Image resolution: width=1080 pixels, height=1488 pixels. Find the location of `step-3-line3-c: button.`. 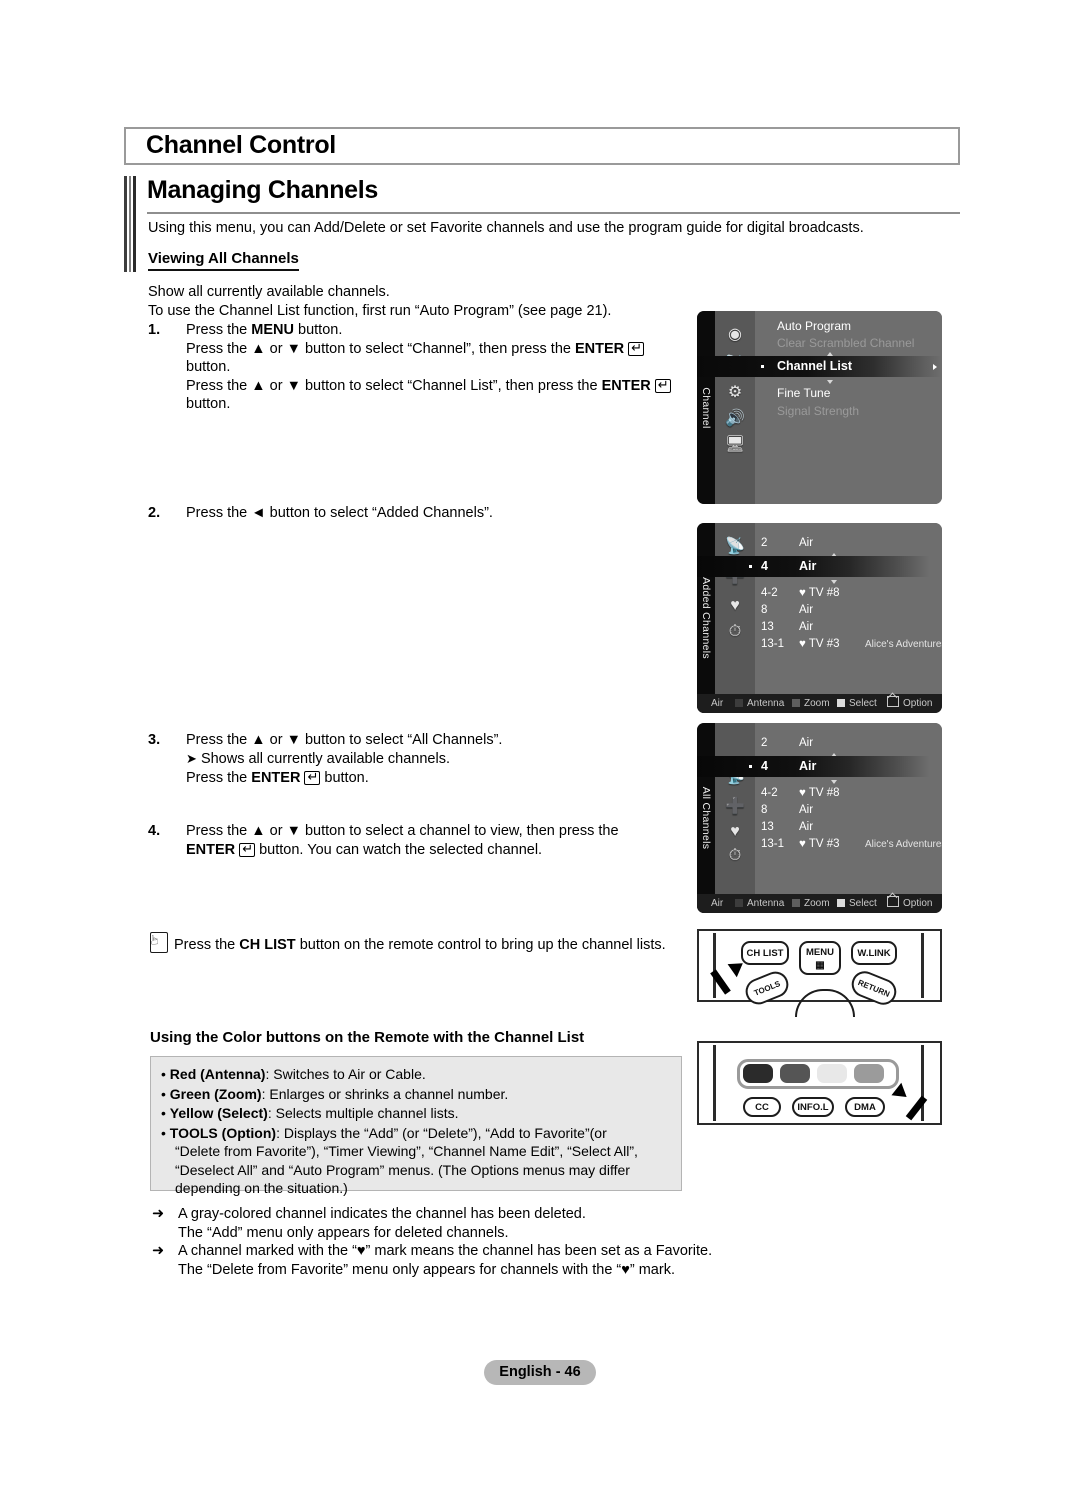

step-3-line3-c: button. is located at coordinates (344, 778).